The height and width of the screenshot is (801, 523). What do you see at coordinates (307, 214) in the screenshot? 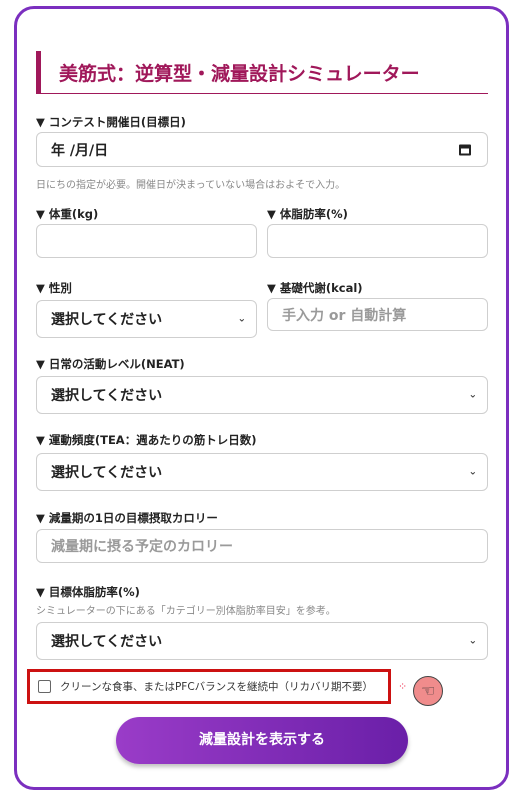
I see `bodyfat-label: ▼ 体脂肪率(%)` at bounding box center [307, 214].